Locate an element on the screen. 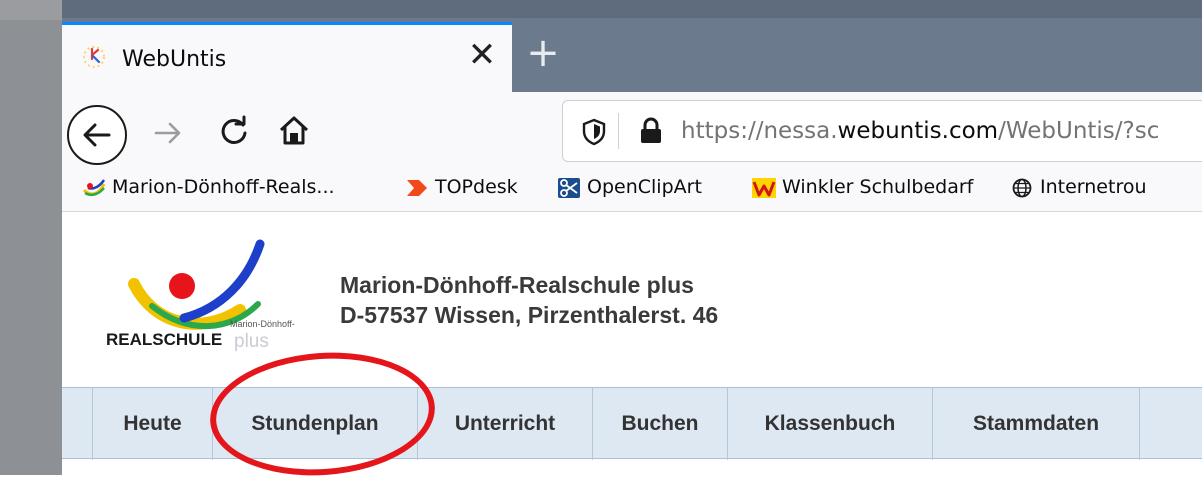 The height and width of the screenshot is (483, 1202). bookmark-label: TOPdesk is located at coordinates (476, 187).